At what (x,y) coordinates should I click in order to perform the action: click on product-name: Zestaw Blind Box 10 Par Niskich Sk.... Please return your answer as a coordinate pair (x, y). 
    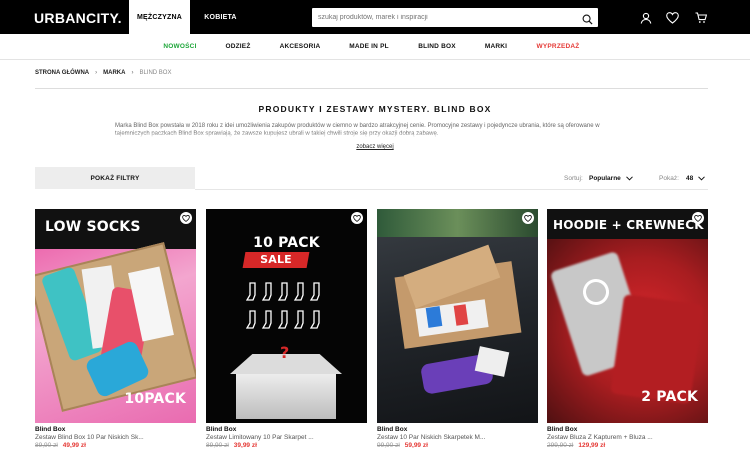
    Looking at the image, I should click on (115, 437).